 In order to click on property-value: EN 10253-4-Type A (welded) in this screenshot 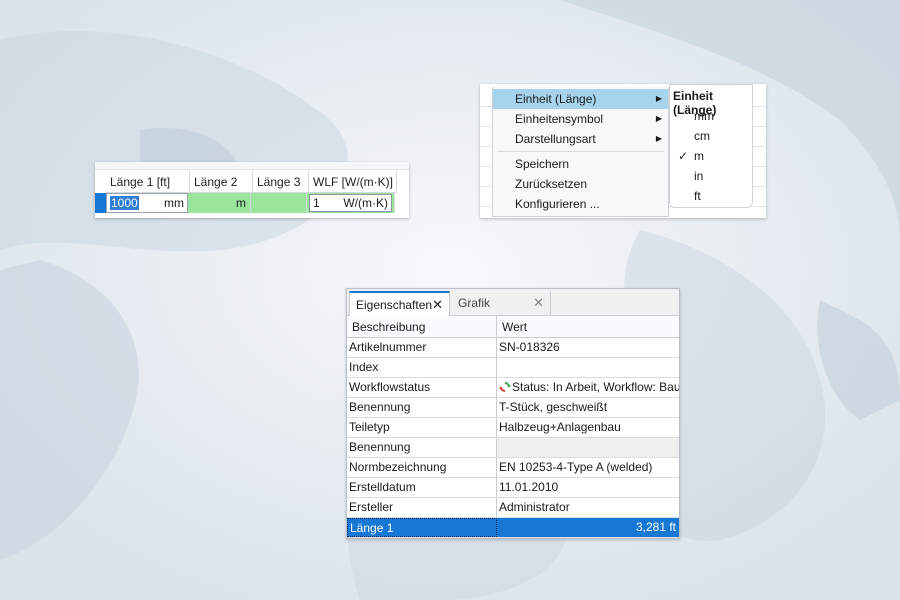, I will do `click(588, 467)`.